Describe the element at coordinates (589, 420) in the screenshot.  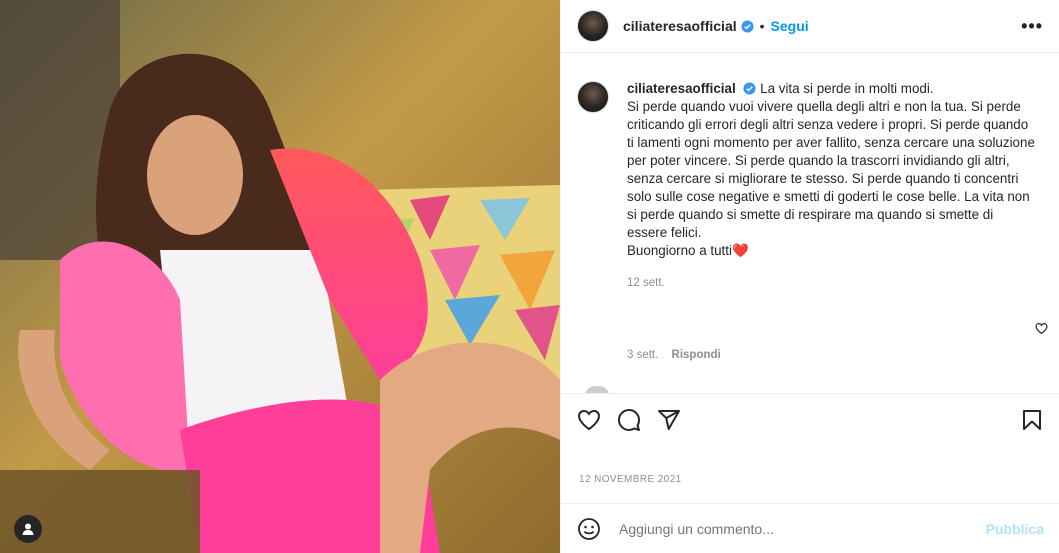
I see `like-icon` at that location.